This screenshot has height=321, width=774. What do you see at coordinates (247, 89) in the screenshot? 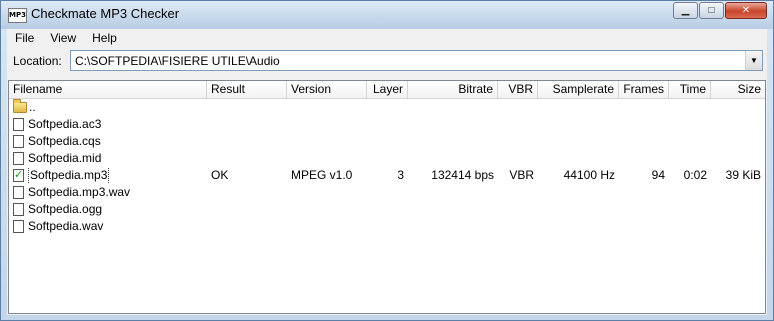
I see `column-header-result: Result` at bounding box center [247, 89].